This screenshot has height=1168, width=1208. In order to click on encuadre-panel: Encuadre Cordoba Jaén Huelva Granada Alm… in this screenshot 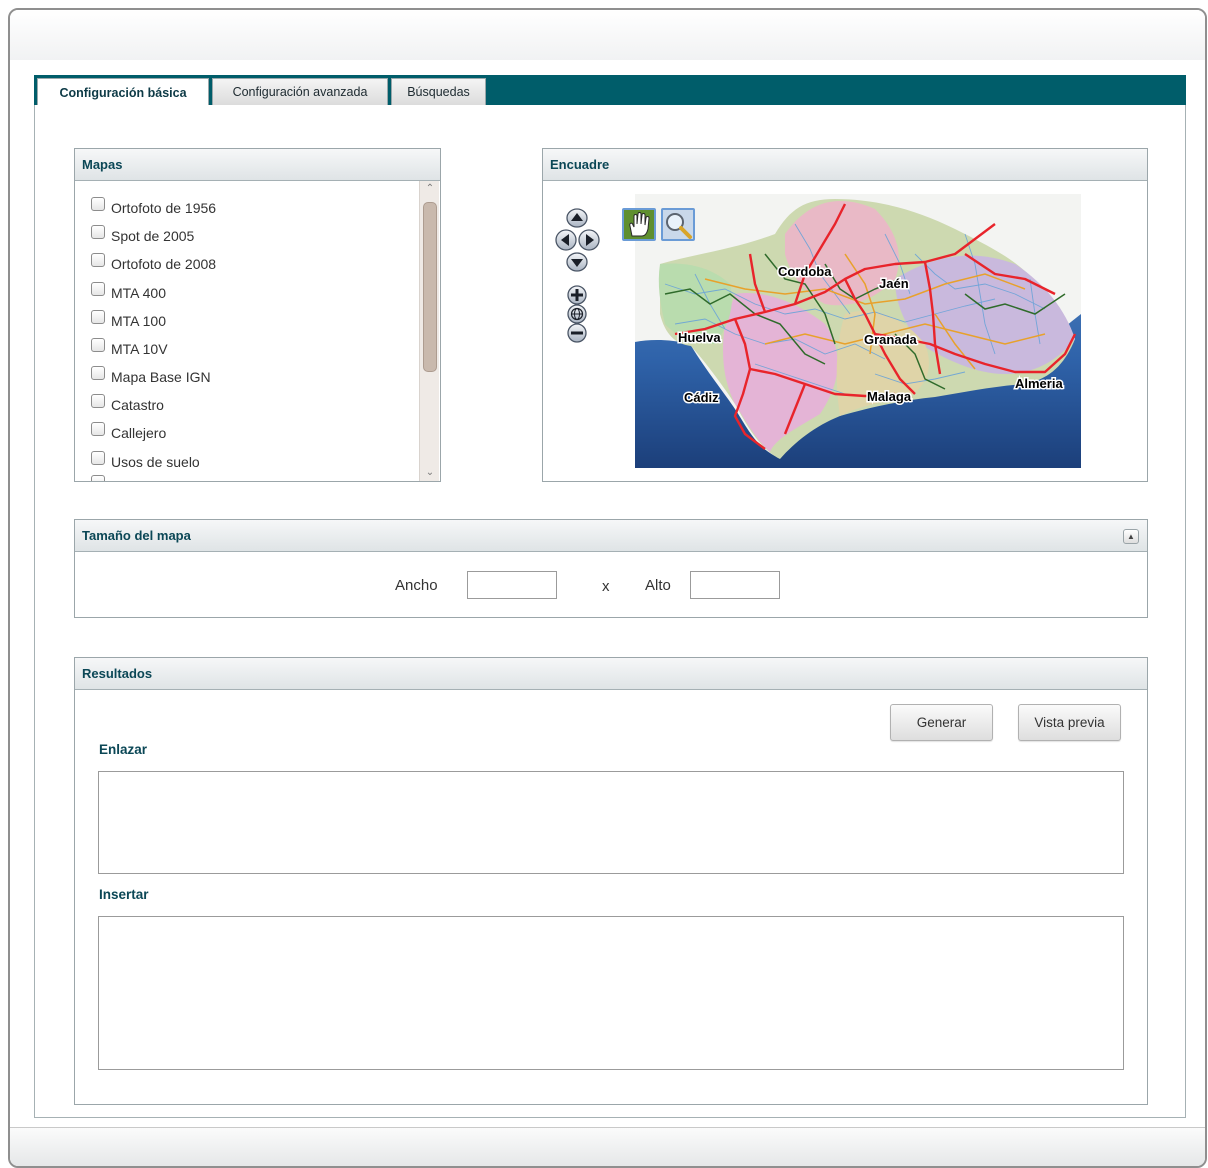, I will do `click(845, 315)`.